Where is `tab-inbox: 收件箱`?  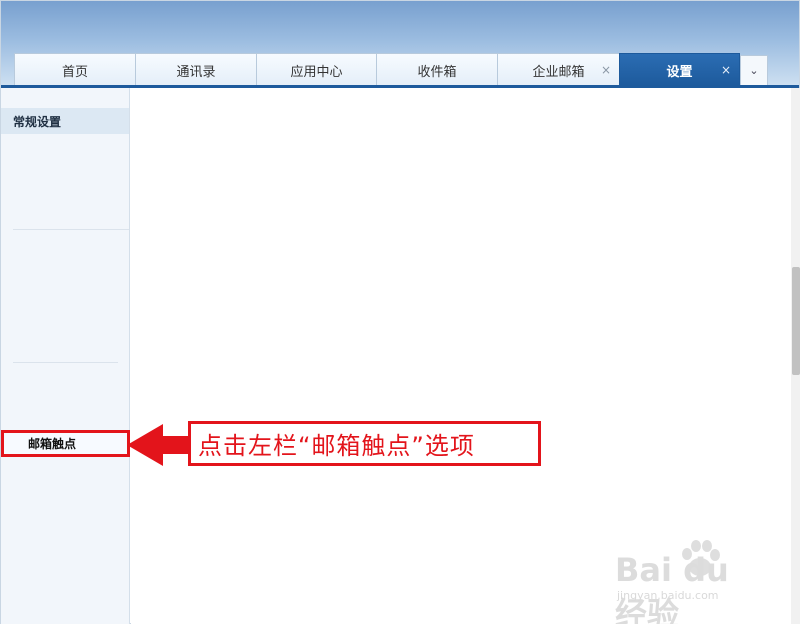 tab-inbox: 收件箱 is located at coordinates (437, 69).